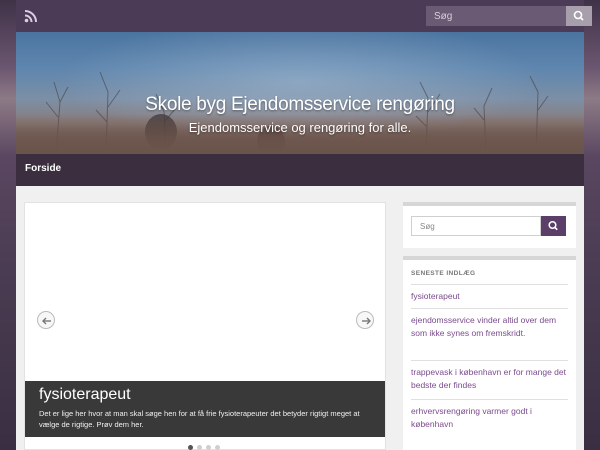 The height and width of the screenshot is (450, 600). What do you see at coordinates (300, 105) in the screenshot?
I see `site-title: Skole byg Ejendomsservice rengøring` at bounding box center [300, 105].